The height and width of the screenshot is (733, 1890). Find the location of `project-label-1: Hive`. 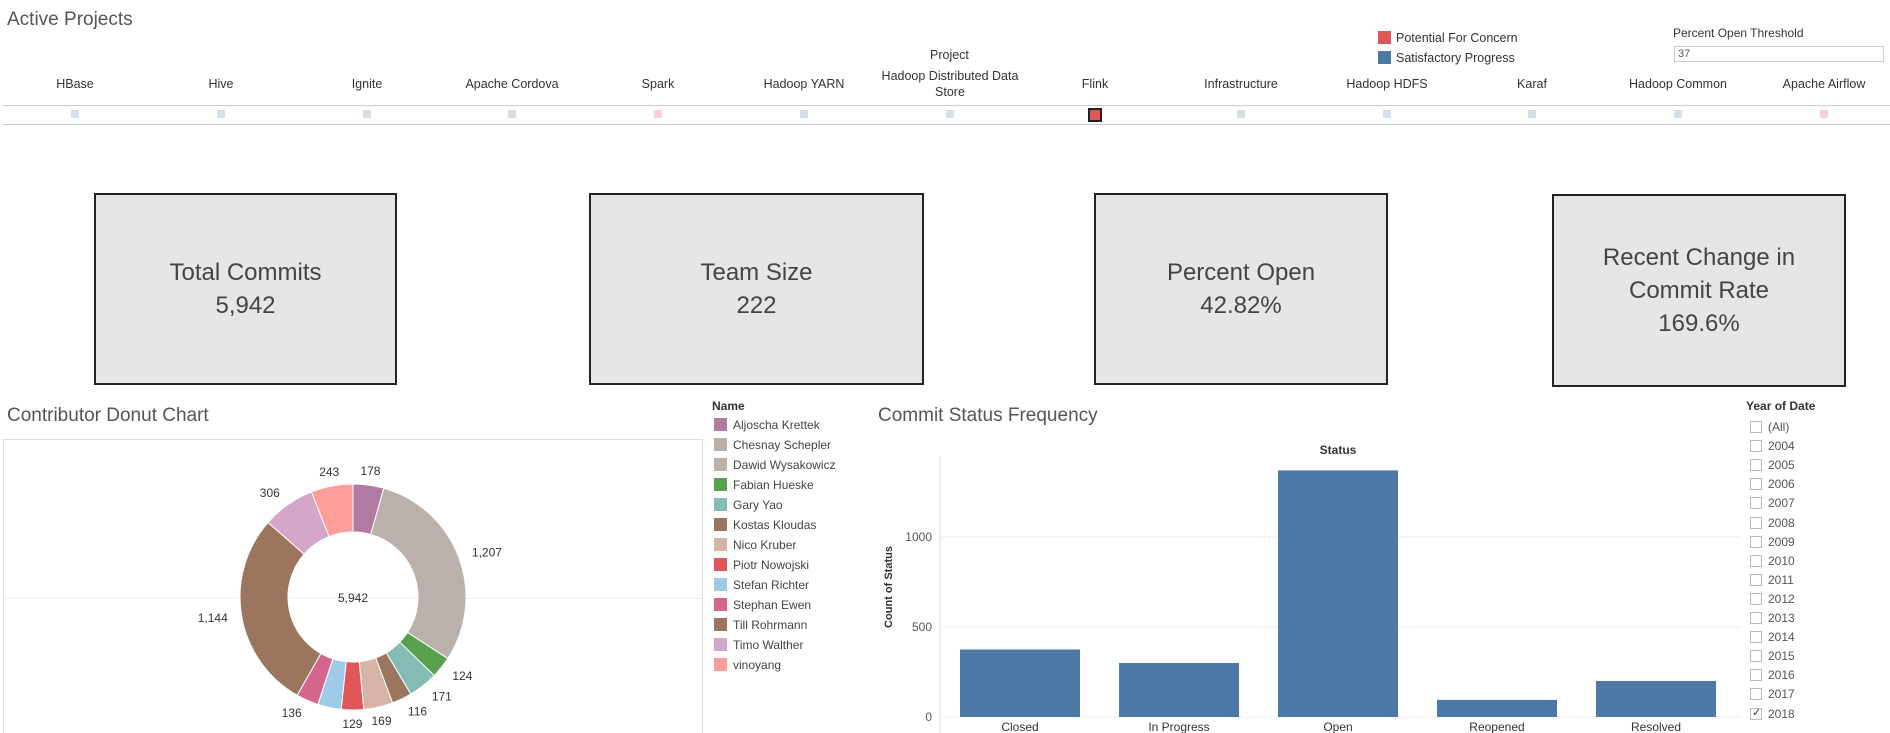

project-label-1: Hive is located at coordinates (221, 84).